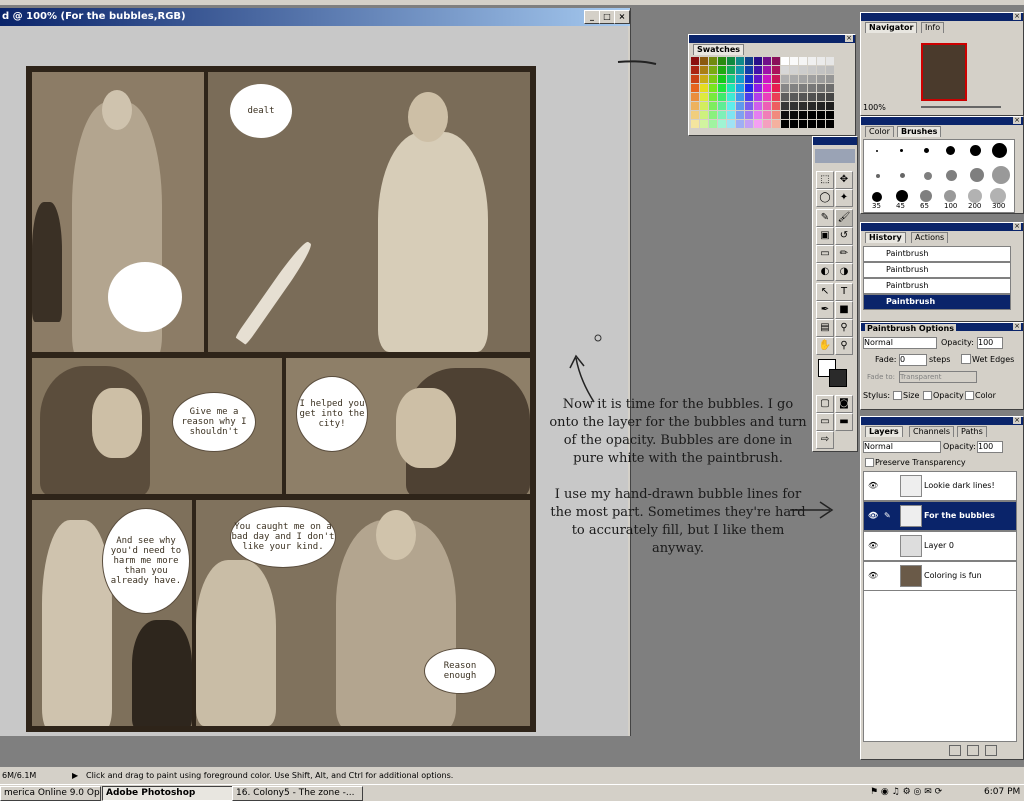  Describe the element at coordinates (825, 180) in the screenshot. I see `marquee-tool-icon: ⬚` at that location.